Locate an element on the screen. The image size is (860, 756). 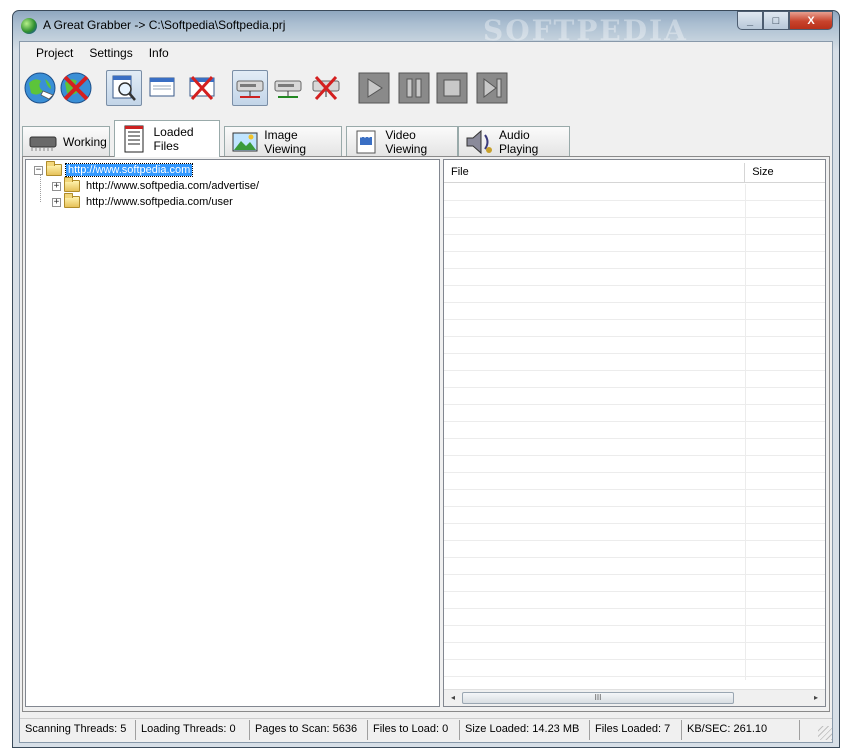
toolbar is located at coordinates (426, 88).